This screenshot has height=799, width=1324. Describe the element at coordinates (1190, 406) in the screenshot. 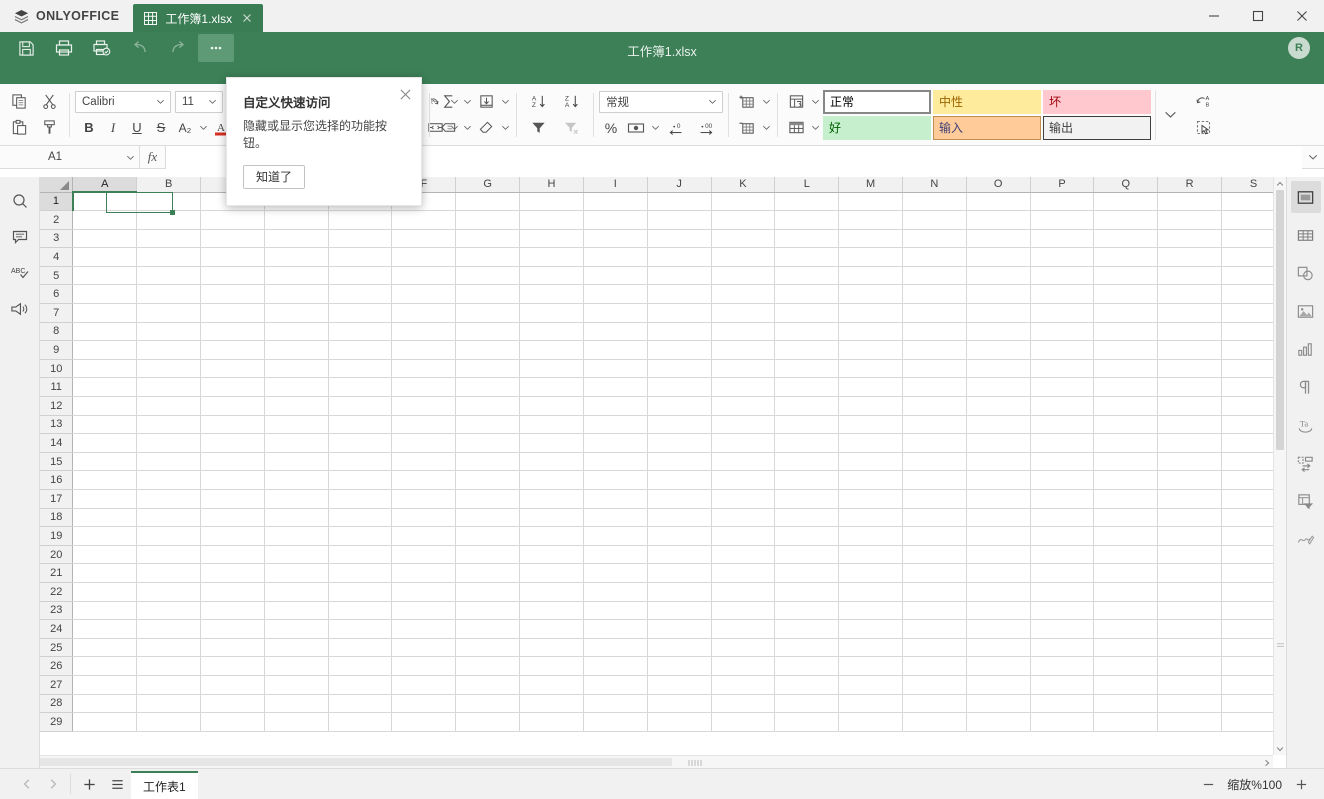

I see `cell-R12` at that location.